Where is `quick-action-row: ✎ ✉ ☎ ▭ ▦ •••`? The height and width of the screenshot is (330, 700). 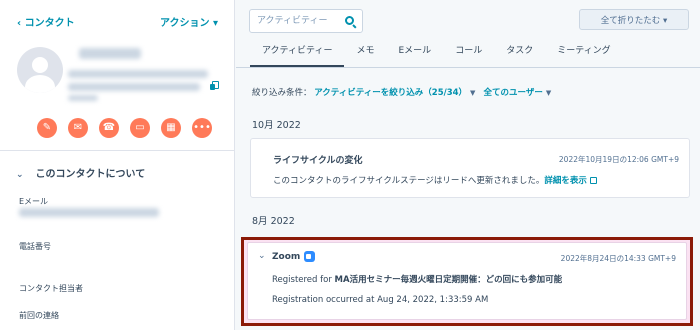
quick-action-row: ✎ ✉ ☎ ▭ ▦ ••• is located at coordinates (124, 128).